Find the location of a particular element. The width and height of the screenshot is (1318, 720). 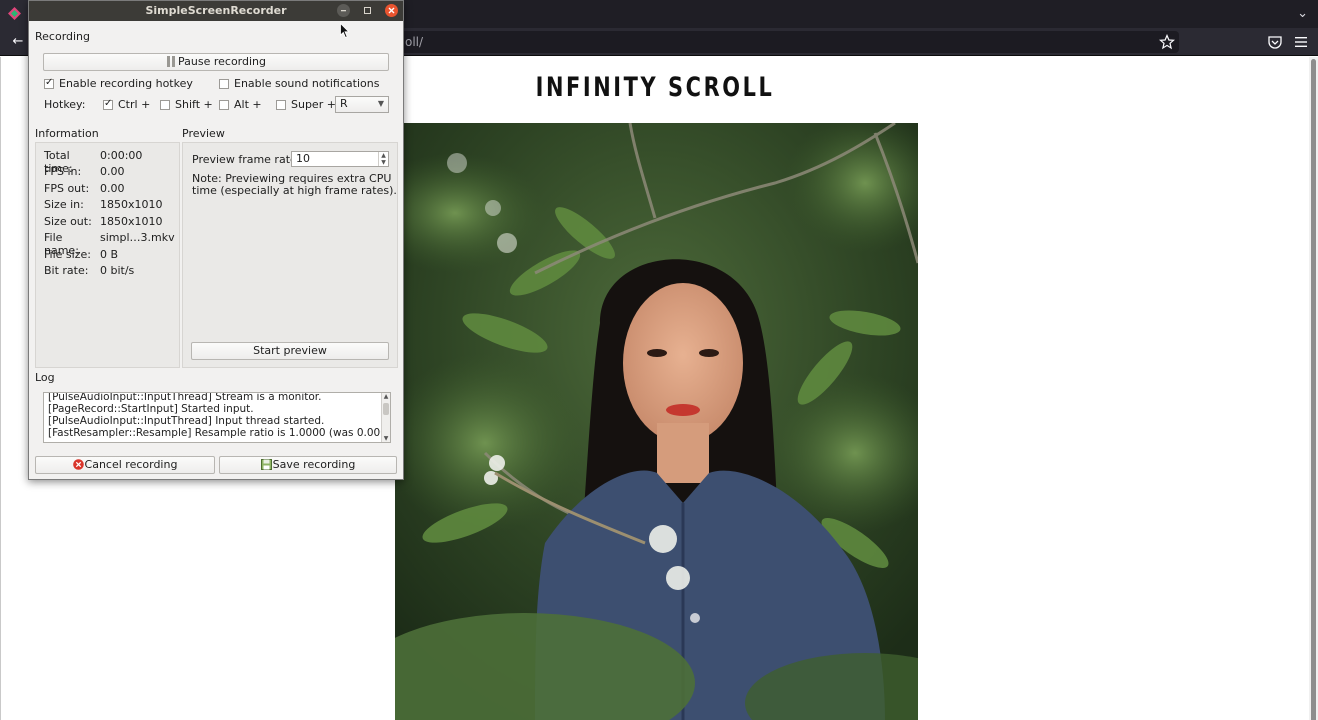

minimize-icon is located at coordinates (343, 11).